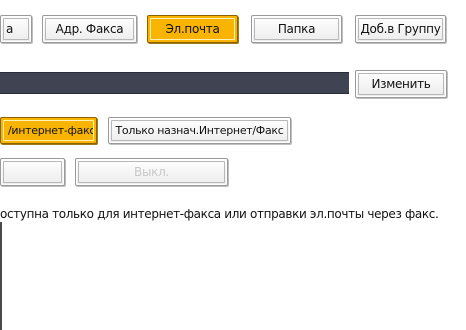 The width and height of the screenshot is (466, 330). What do you see at coordinates (10, 29) in the screenshot?
I see `tab-cut-left-label: a` at bounding box center [10, 29].